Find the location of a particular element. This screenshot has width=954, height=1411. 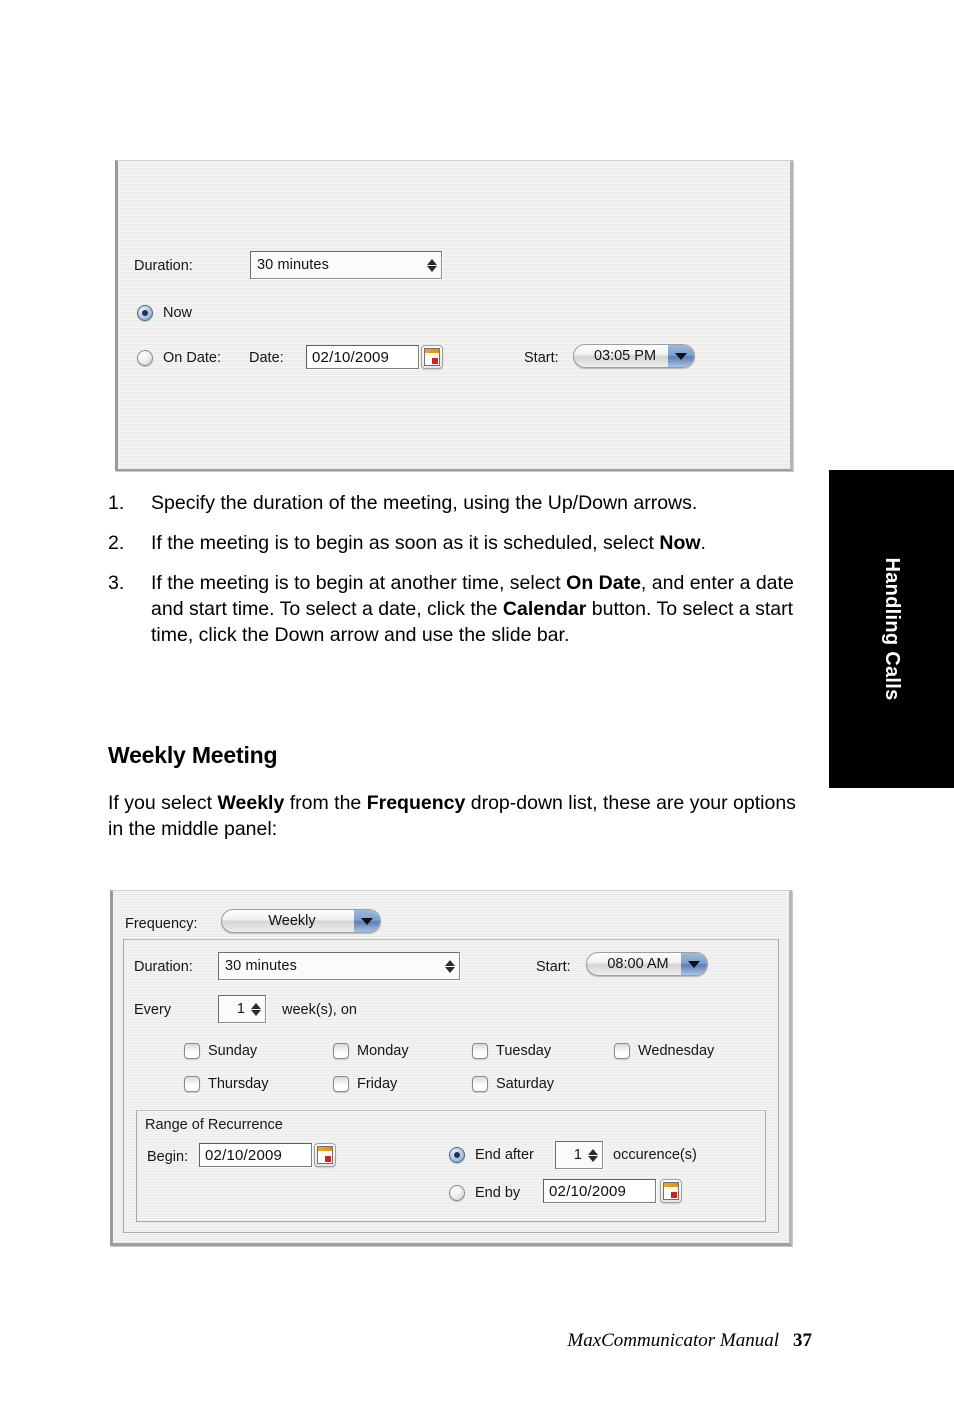

frequency-combo: Weekly is located at coordinates (301, 921).